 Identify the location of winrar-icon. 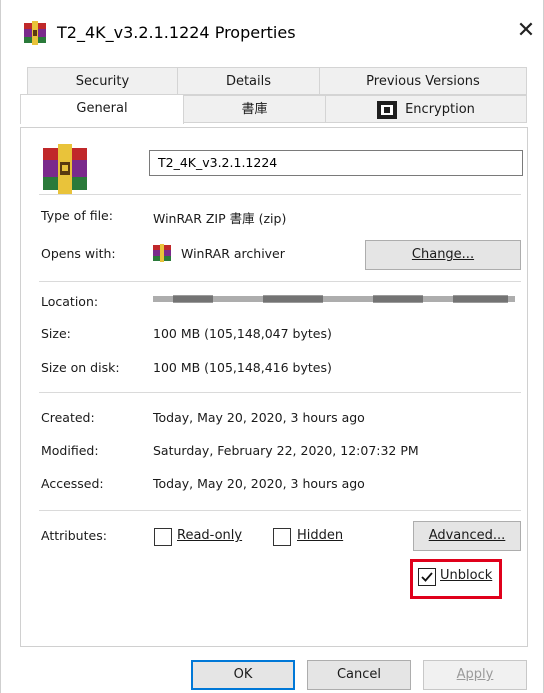
(35, 33).